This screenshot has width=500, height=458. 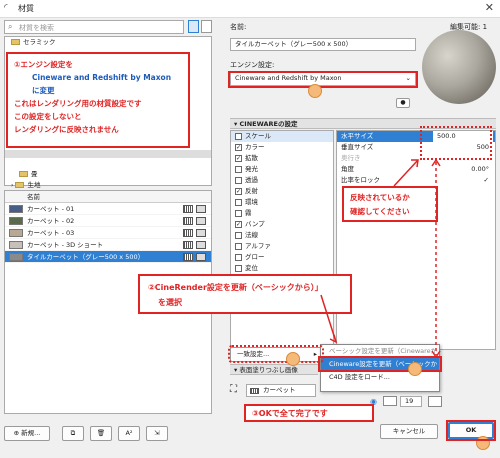 What do you see at coordinates (333, 339) in the screenshot?
I see `arrow-head` at bounding box center [333, 339].